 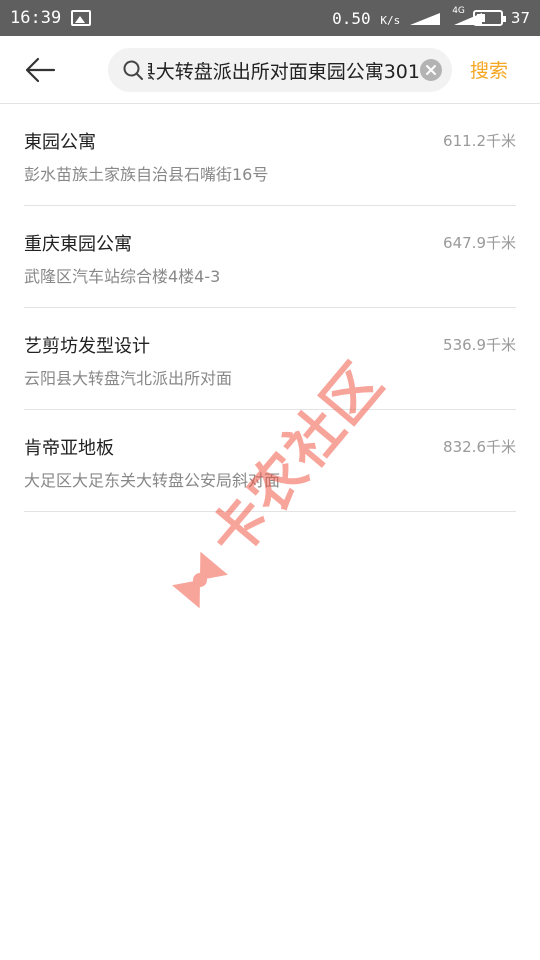 What do you see at coordinates (270, 18) in the screenshot?
I see `status-bar: 16:39 0.50 K/s 4G 37` at bounding box center [270, 18].